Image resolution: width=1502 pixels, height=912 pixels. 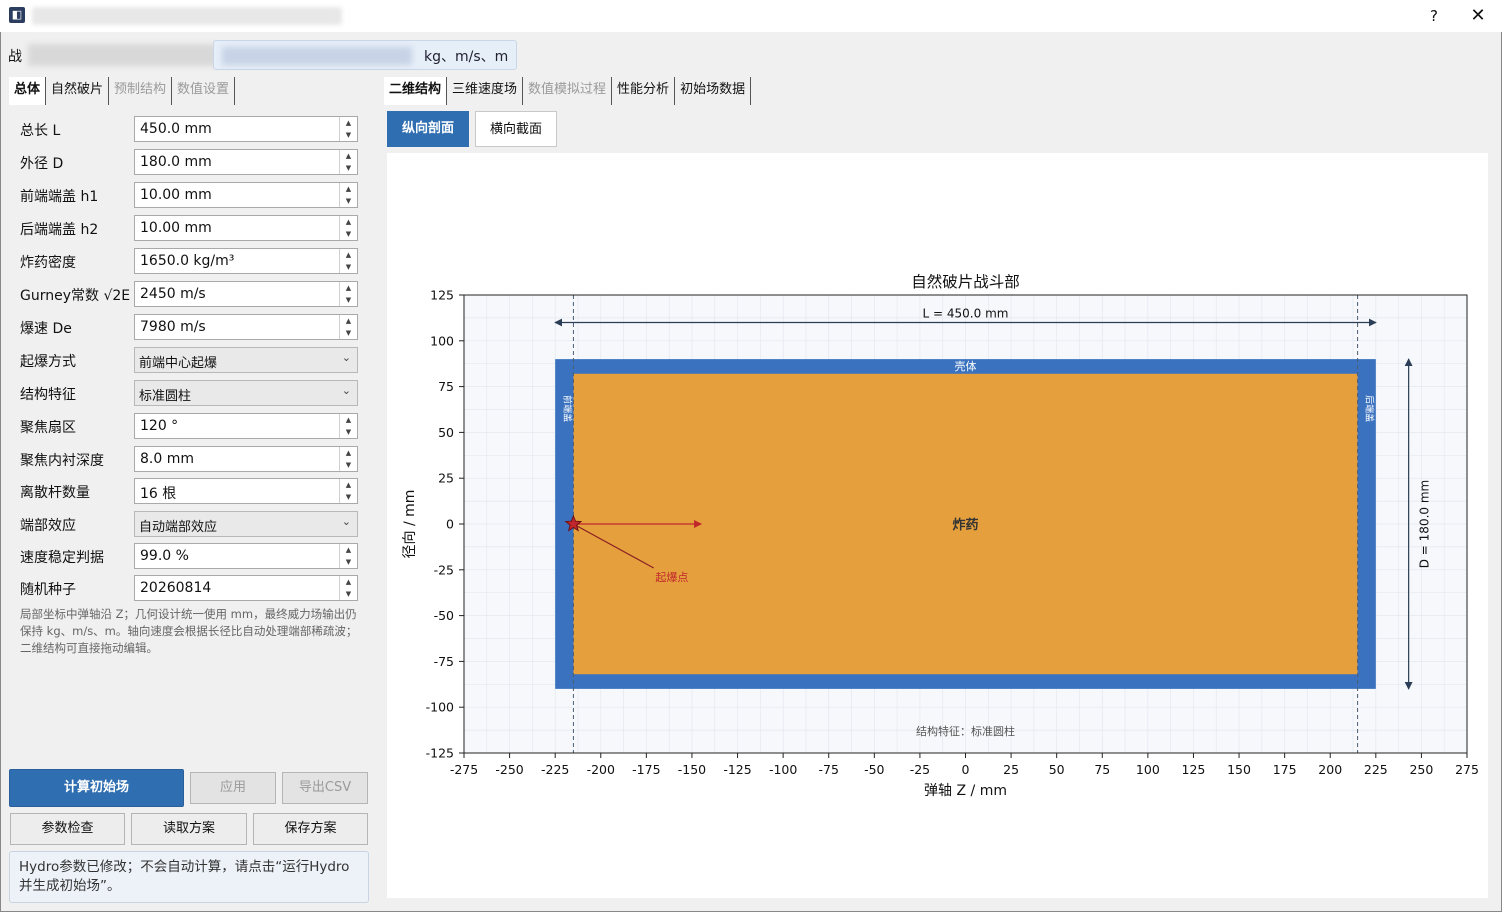 What do you see at coordinates (346, 521) in the screenshot?
I see `chevron-down-icon: ⌄` at bounding box center [346, 521].